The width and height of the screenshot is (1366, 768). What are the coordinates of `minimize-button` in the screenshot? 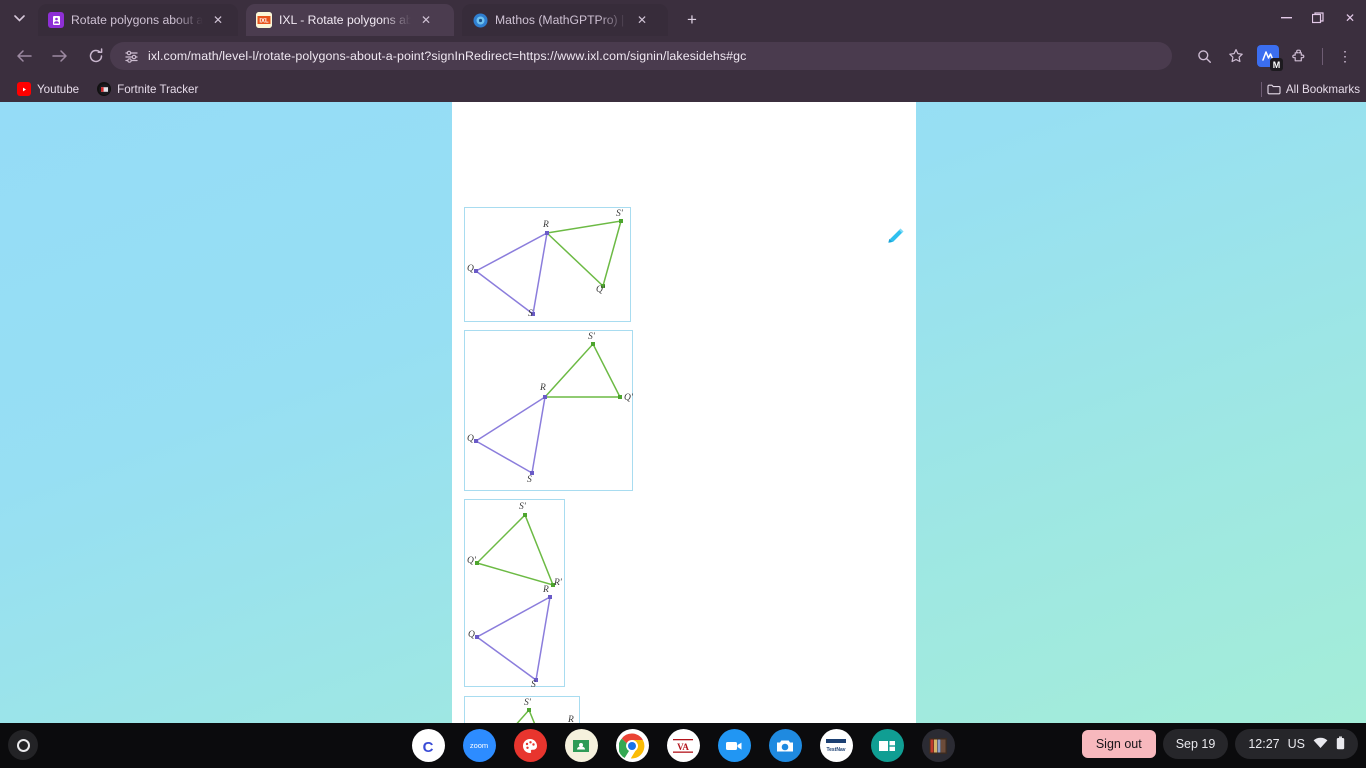 It's located at (1286, 18).